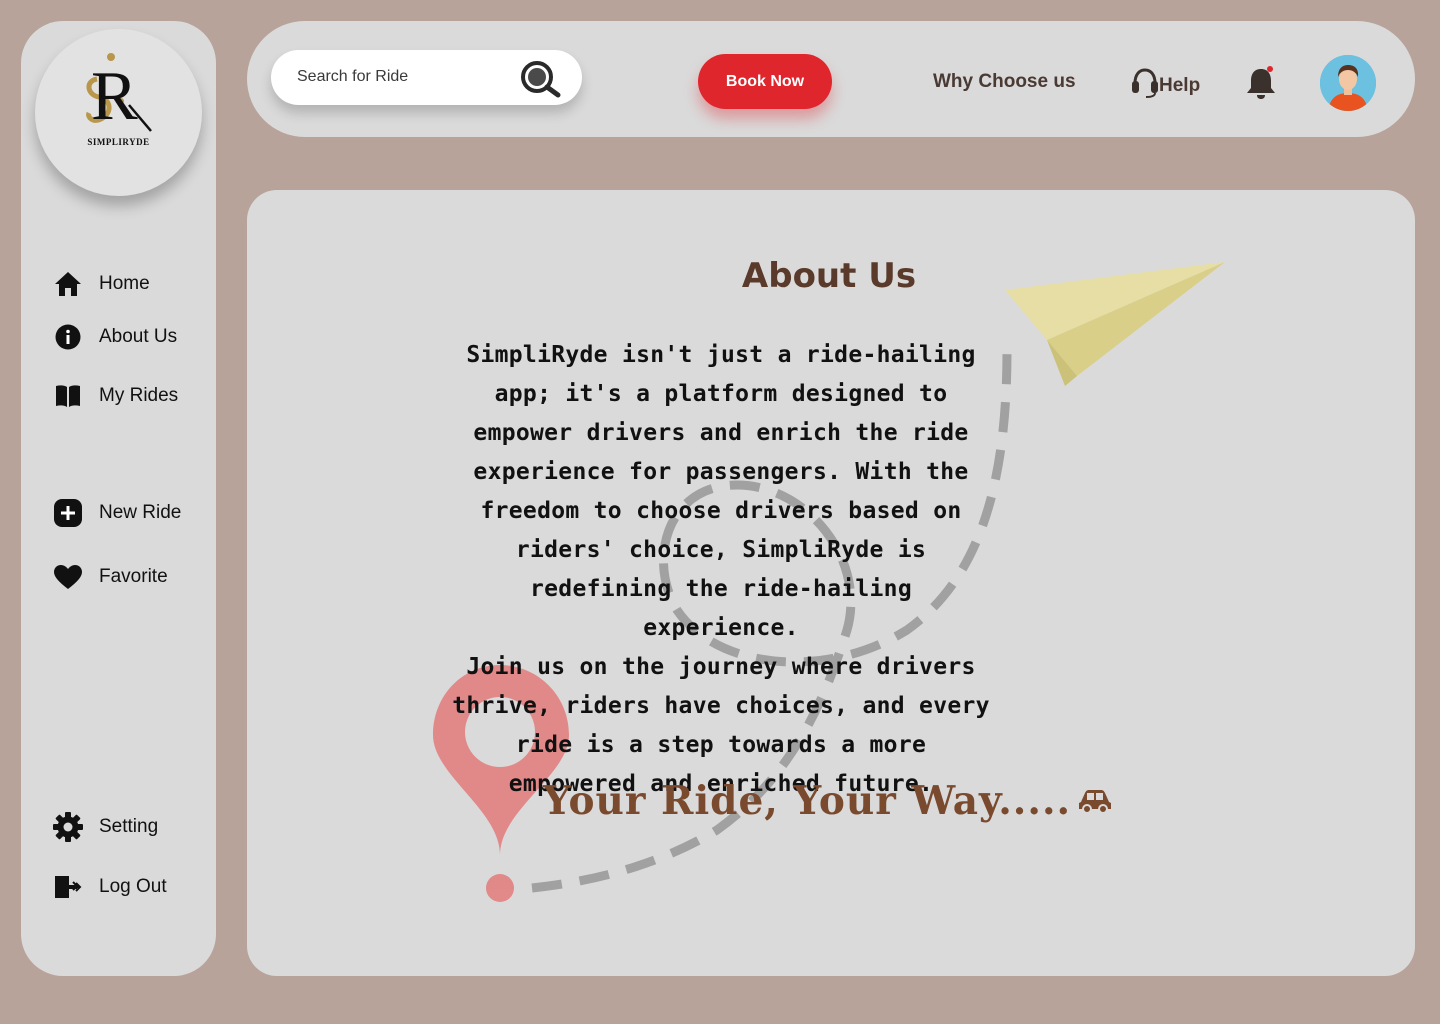  I want to click on book-icon, so click(68, 396).